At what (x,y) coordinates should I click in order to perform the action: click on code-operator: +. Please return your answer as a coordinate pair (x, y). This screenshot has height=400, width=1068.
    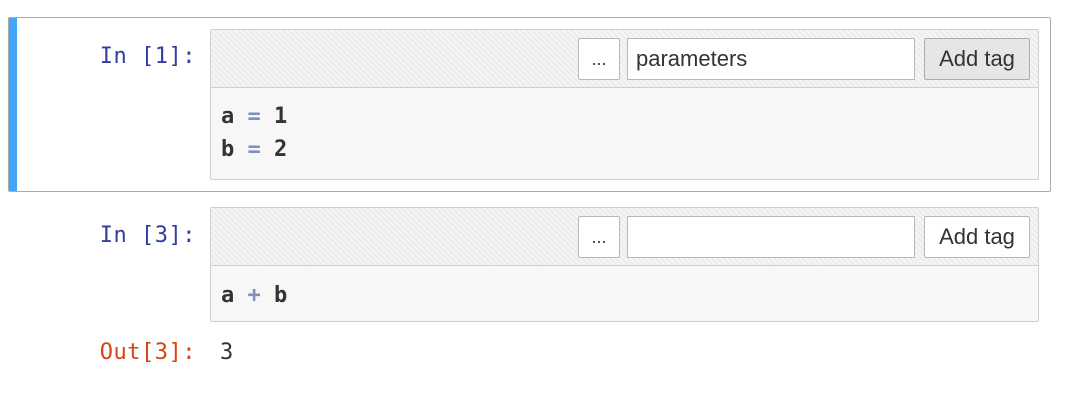
    Looking at the image, I should click on (254, 295).